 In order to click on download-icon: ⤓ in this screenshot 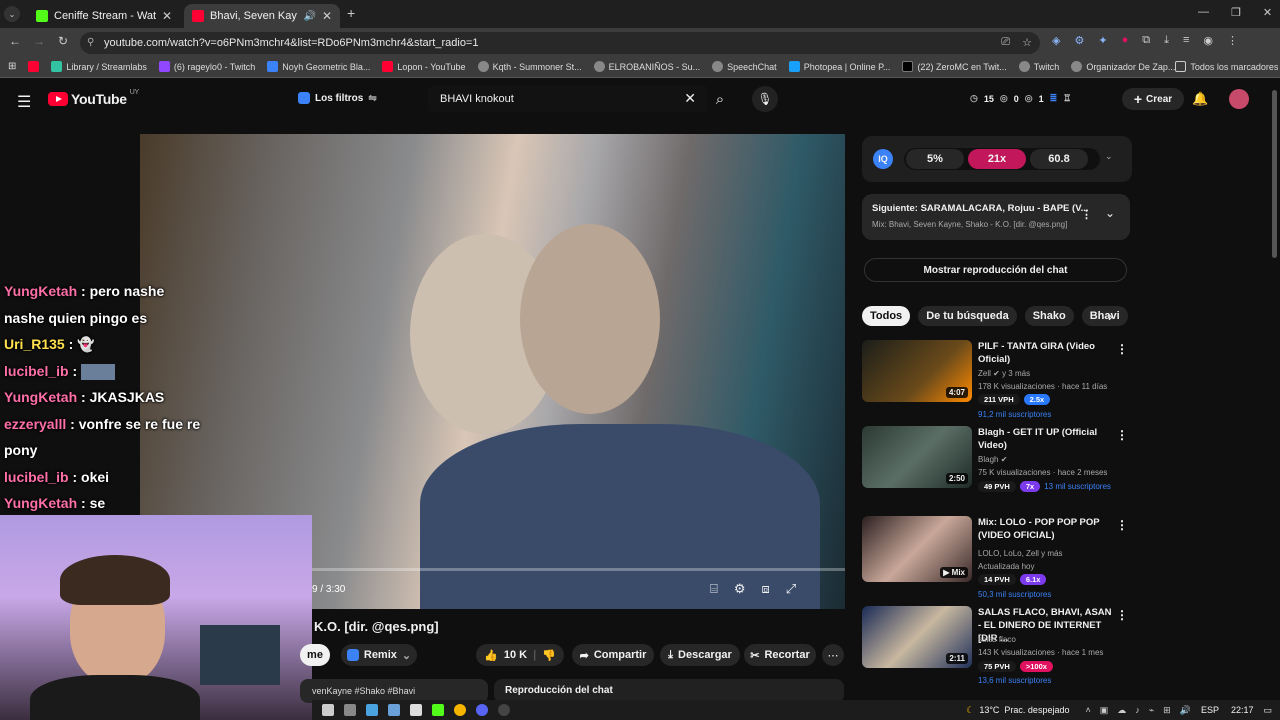, I will do `click(1166, 40)`.